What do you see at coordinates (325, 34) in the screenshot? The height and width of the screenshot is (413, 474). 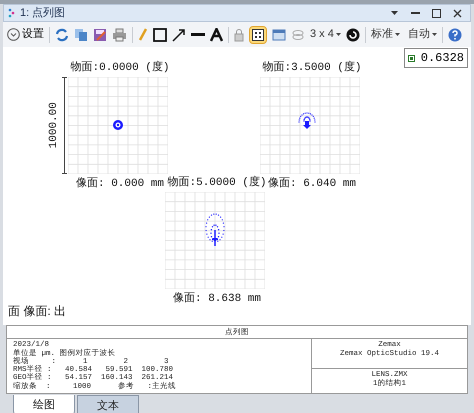 I see `grid-dropdown: 3 x 4` at bounding box center [325, 34].